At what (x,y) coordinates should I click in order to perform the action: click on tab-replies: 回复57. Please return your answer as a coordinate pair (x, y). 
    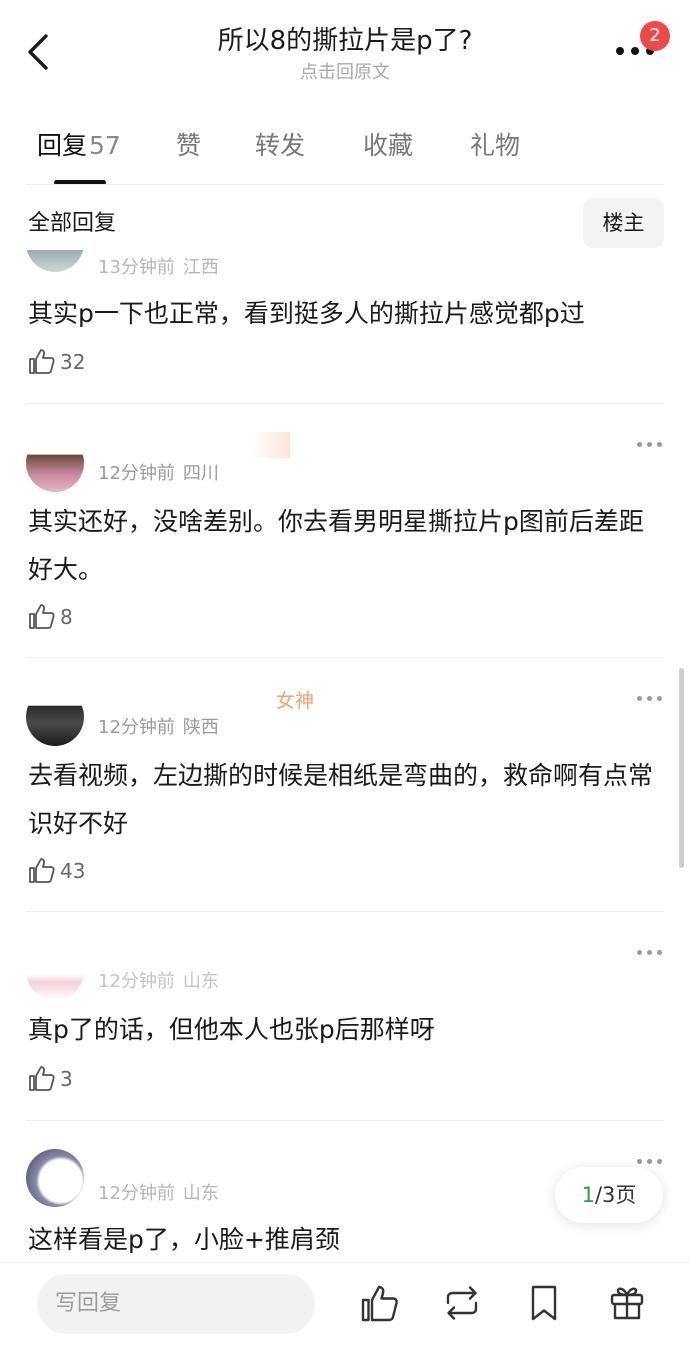
    Looking at the image, I should click on (79, 146).